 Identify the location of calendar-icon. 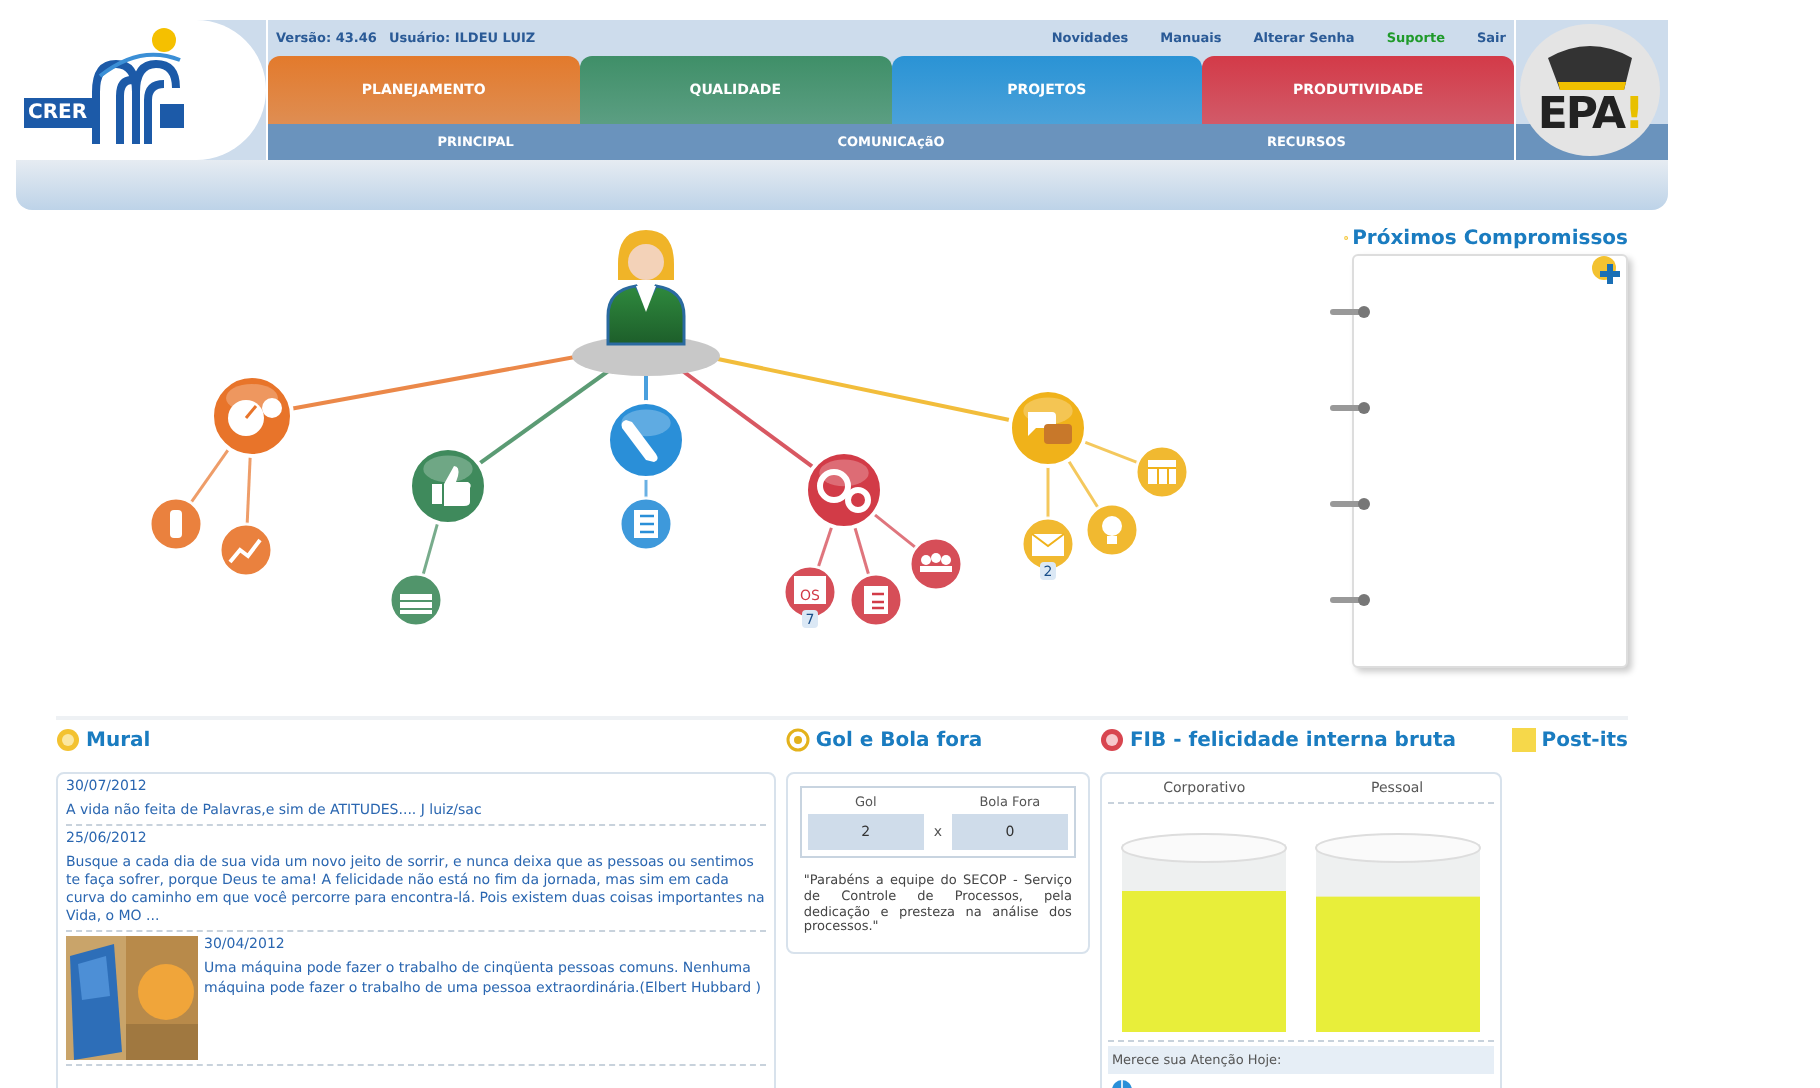
(1162, 472).